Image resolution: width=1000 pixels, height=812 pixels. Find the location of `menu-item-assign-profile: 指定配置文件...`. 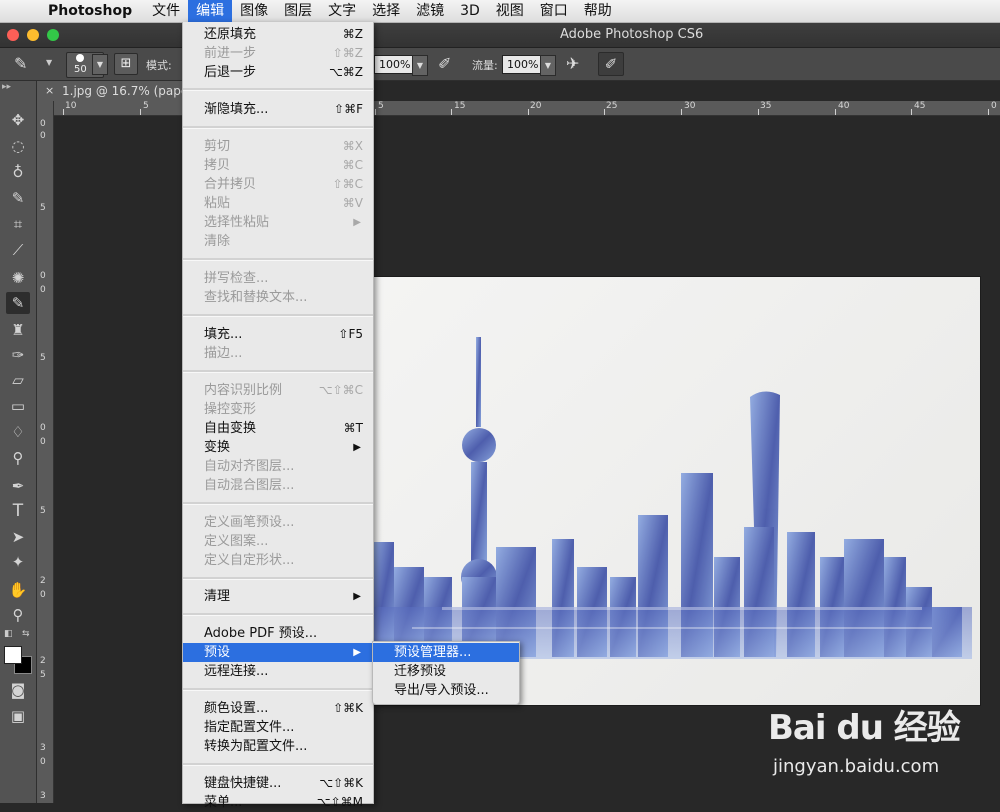

menu-item-assign-profile: 指定配置文件... is located at coordinates (278, 727).